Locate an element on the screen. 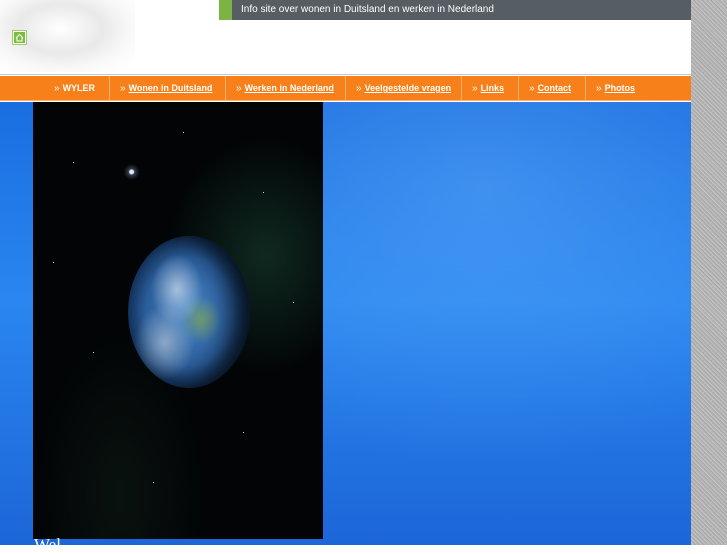 This screenshot has height=554, width=727. home-icon is located at coordinates (19, 37).